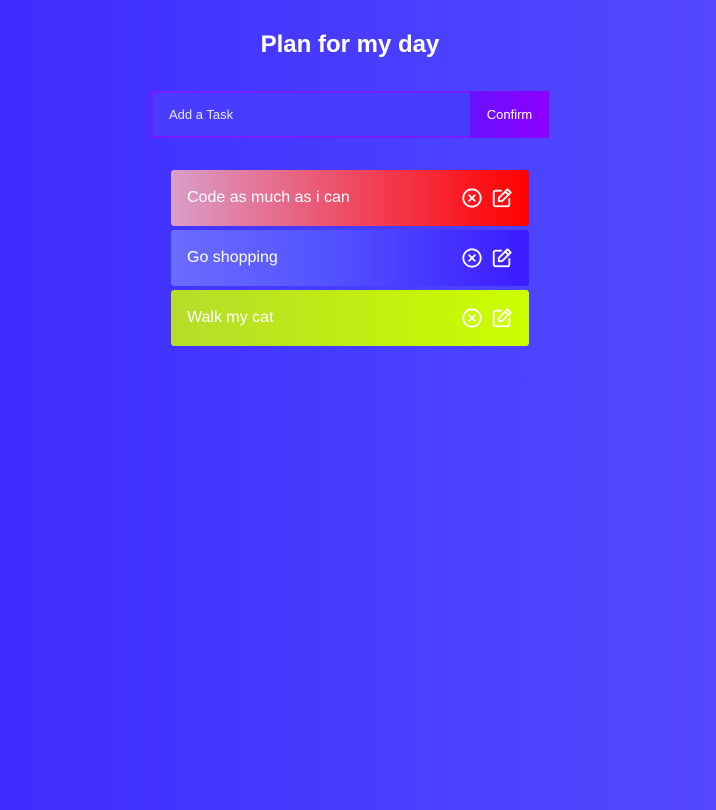 The width and height of the screenshot is (716, 810). What do you see at coordinates (509, 114) in the screenshot?
I see `confirm-button: Confirm` at bounding box center [509, 114].